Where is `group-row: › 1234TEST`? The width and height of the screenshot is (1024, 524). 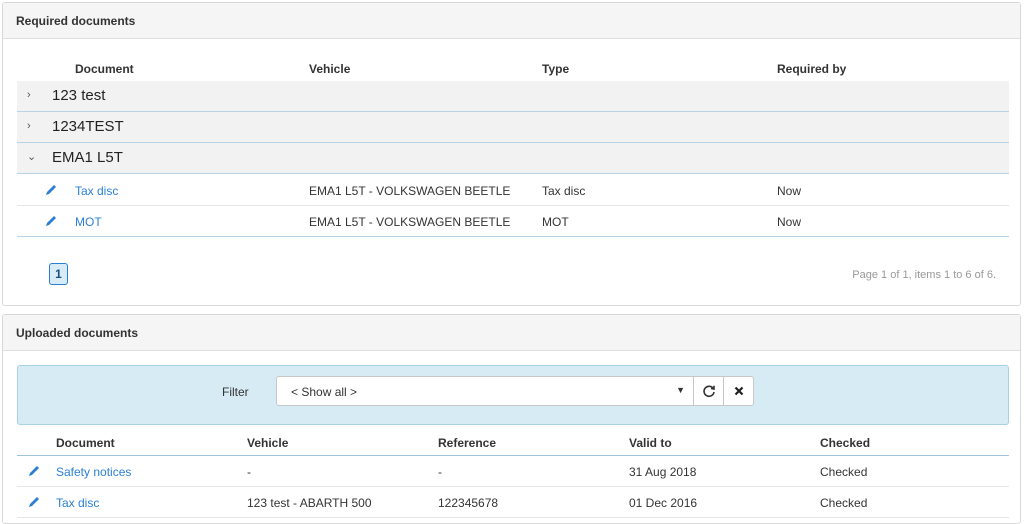
group-row: › 1234TEST is located at coordinates (513, 127).